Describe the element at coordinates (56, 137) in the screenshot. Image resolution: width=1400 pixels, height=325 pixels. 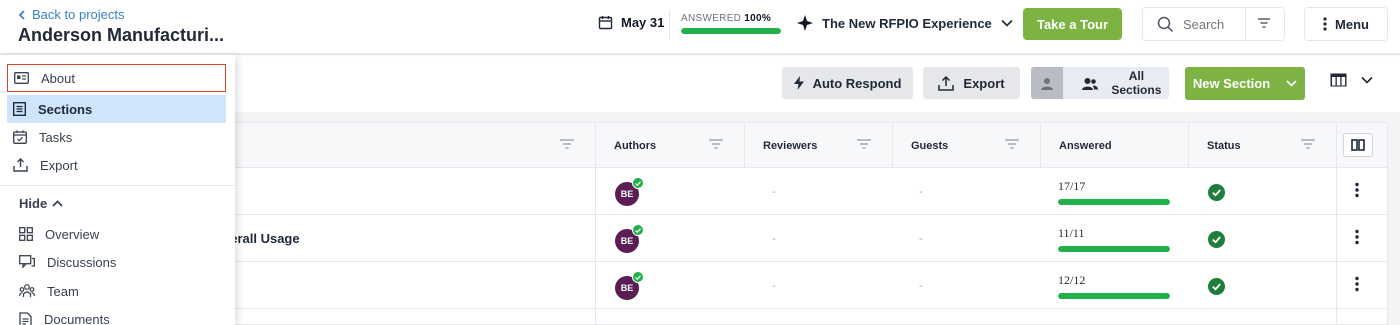
I see `menu-item-label: Tasks` at that location.